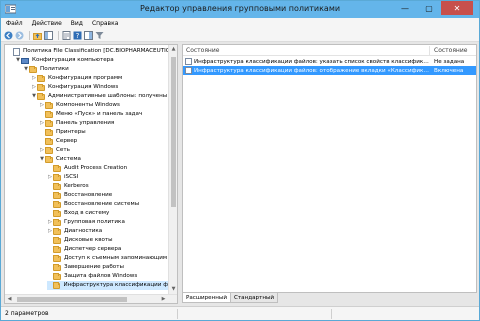  I want to click on tree-item: ▷ Конфигурация Windows, so click(74, 87).